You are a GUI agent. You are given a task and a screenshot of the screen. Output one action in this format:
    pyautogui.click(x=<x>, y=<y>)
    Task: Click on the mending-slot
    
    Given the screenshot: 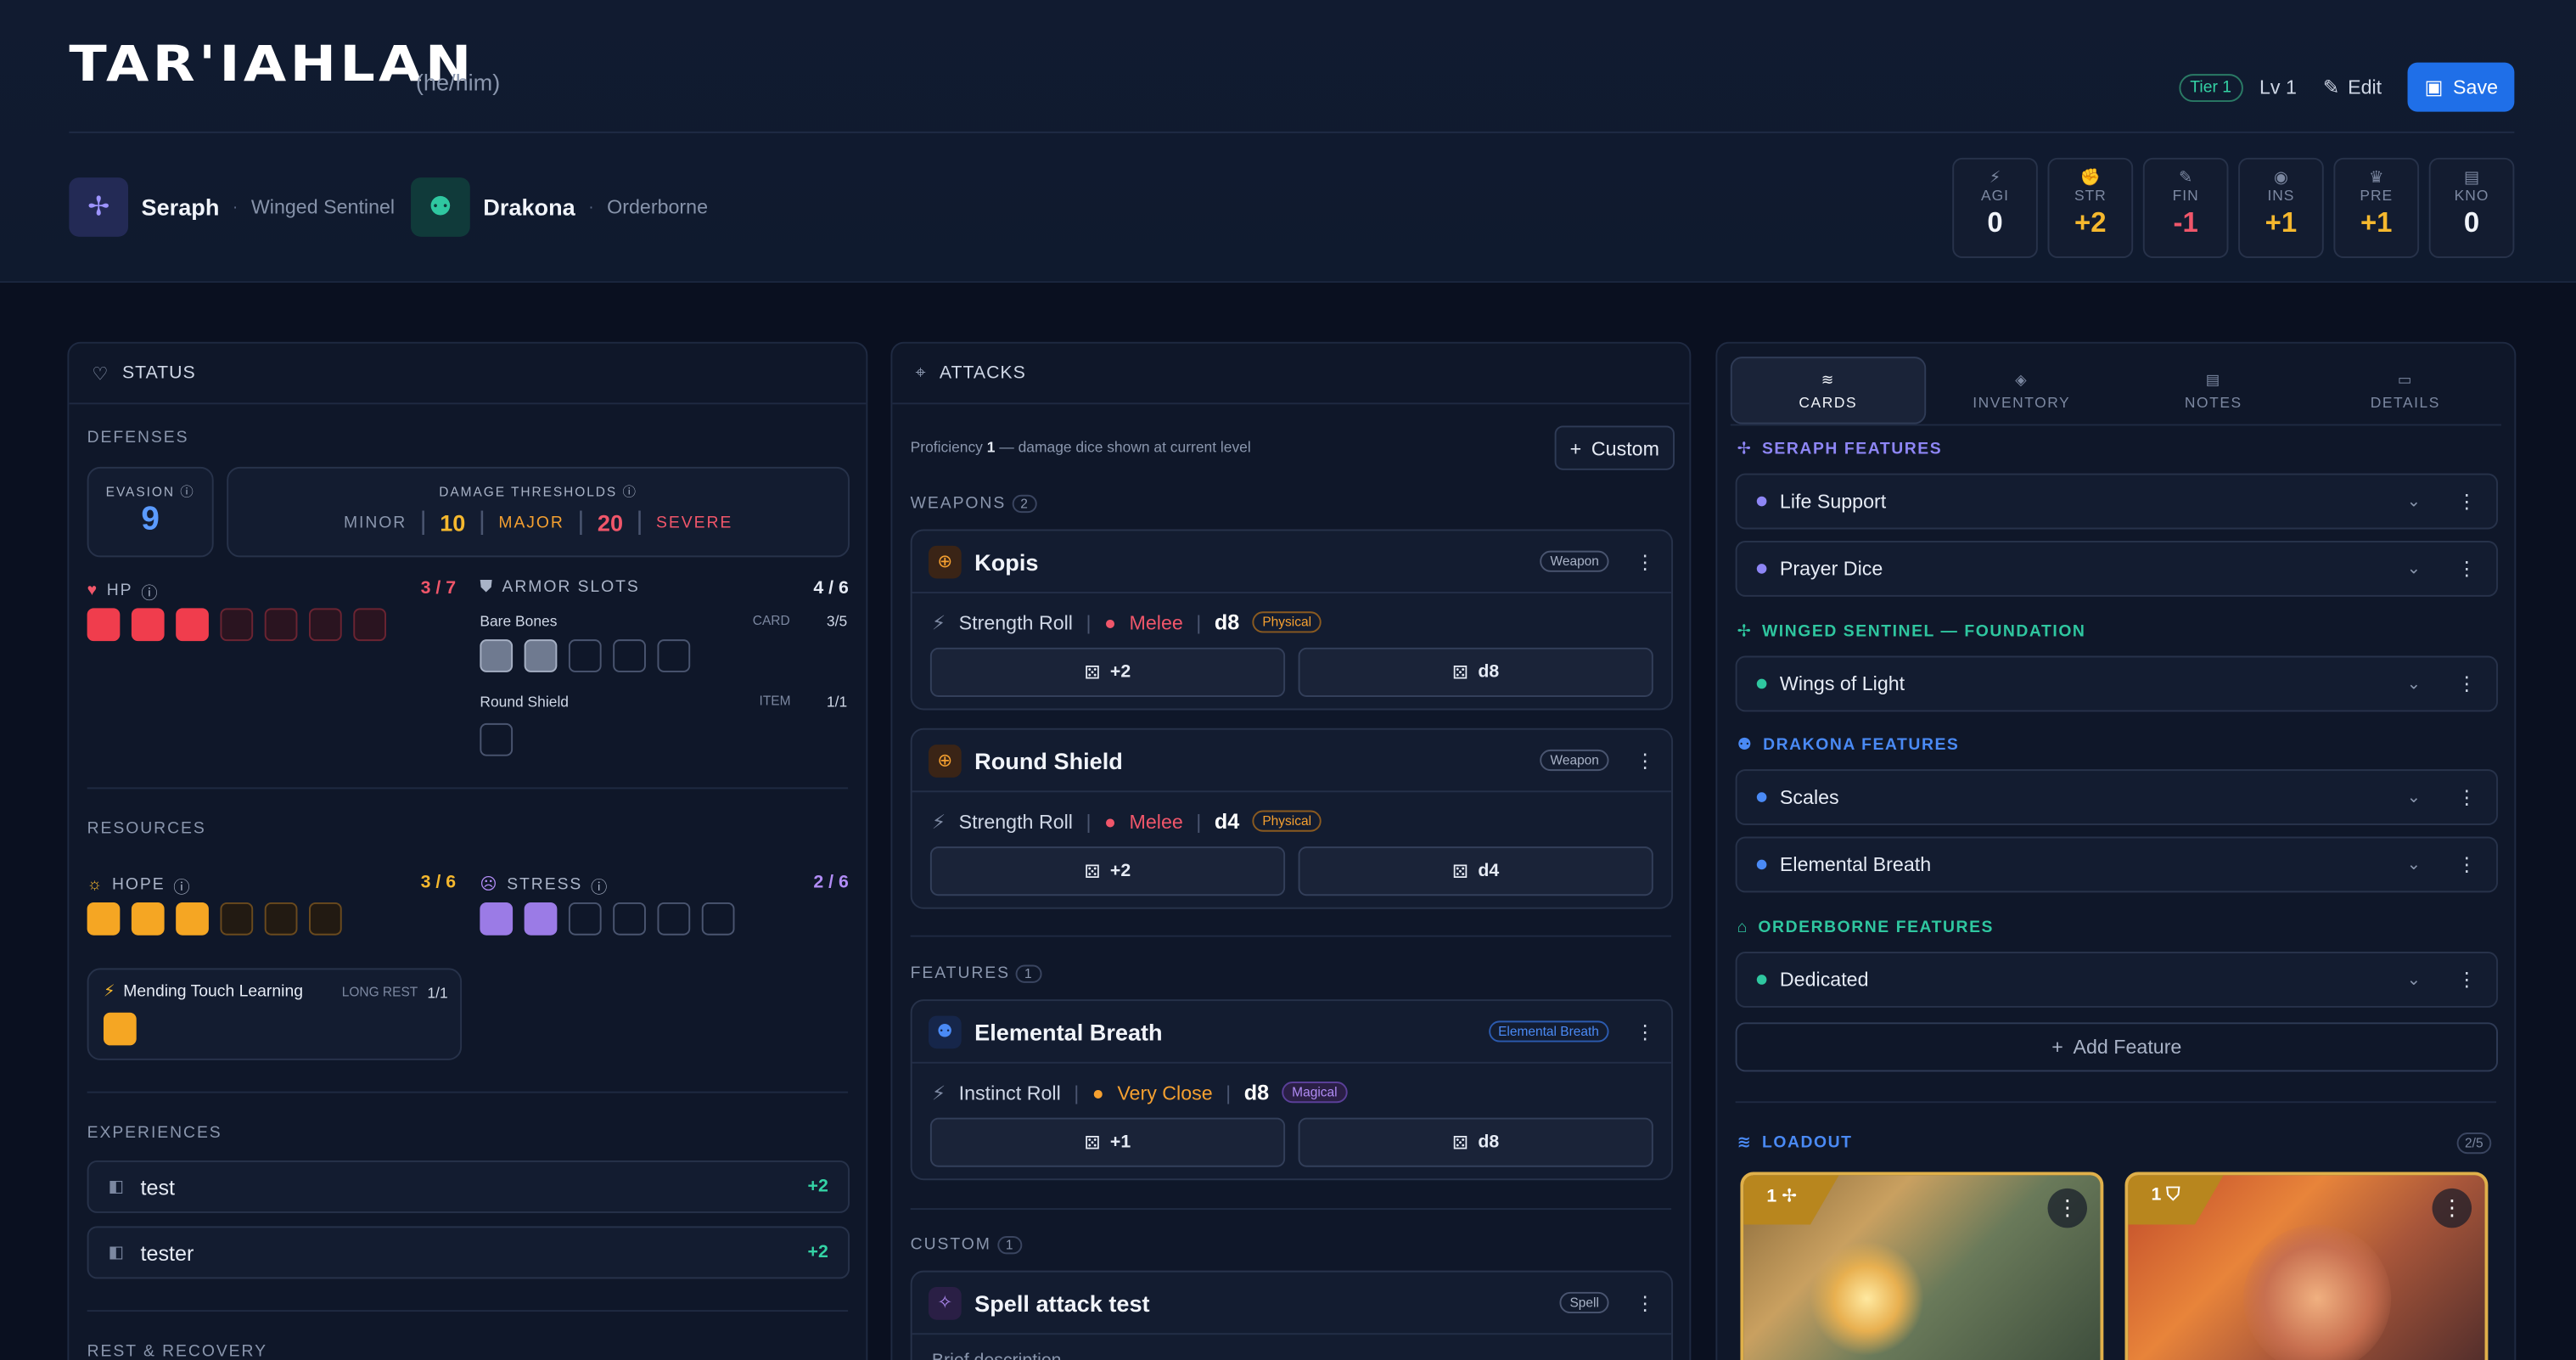 What is the action you would take?
    pyautogui.click(x=120, y=1029)
    